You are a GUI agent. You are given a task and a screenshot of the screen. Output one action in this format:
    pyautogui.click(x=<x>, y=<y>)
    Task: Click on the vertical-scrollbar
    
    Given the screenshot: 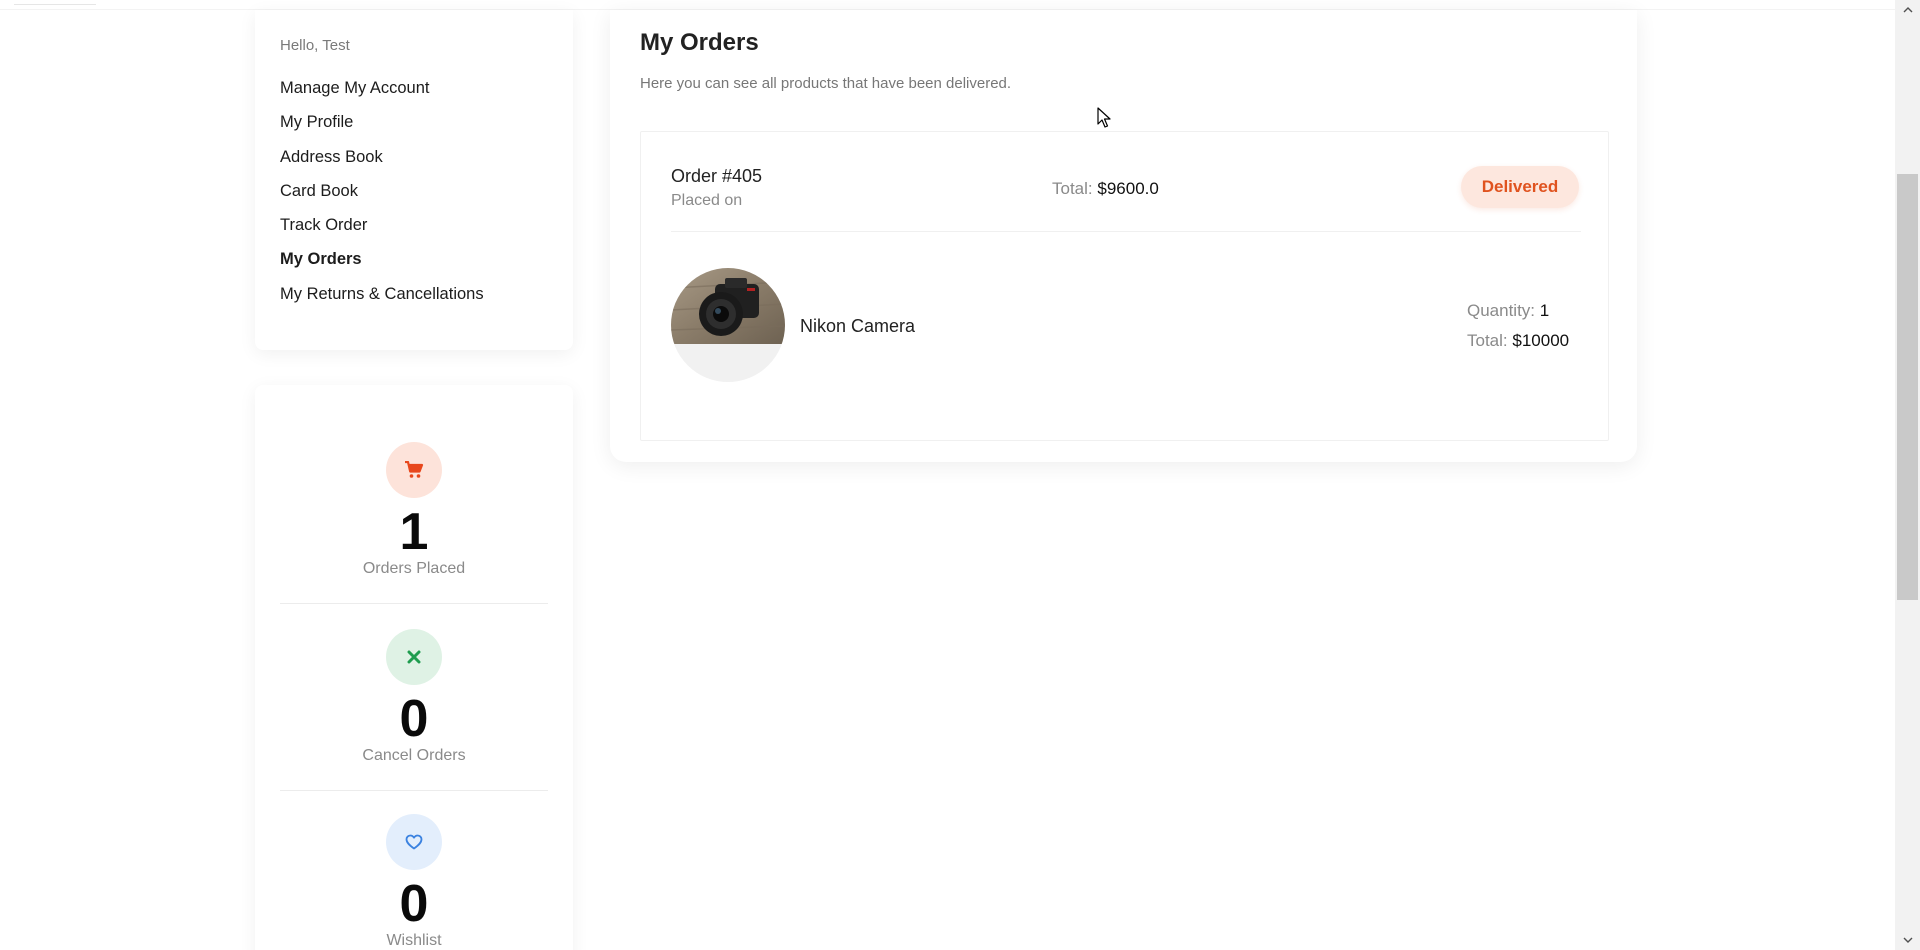 What is the action you would take?
    pyautogui.click(x=1907, y=475)
    